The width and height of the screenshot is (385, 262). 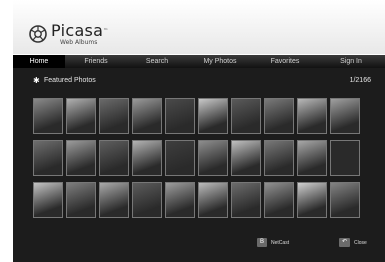 What do you see at coordinates (353, 242) in the screenshot?
I see `close-button: ↶ Close` at bounding box center [353, 242].